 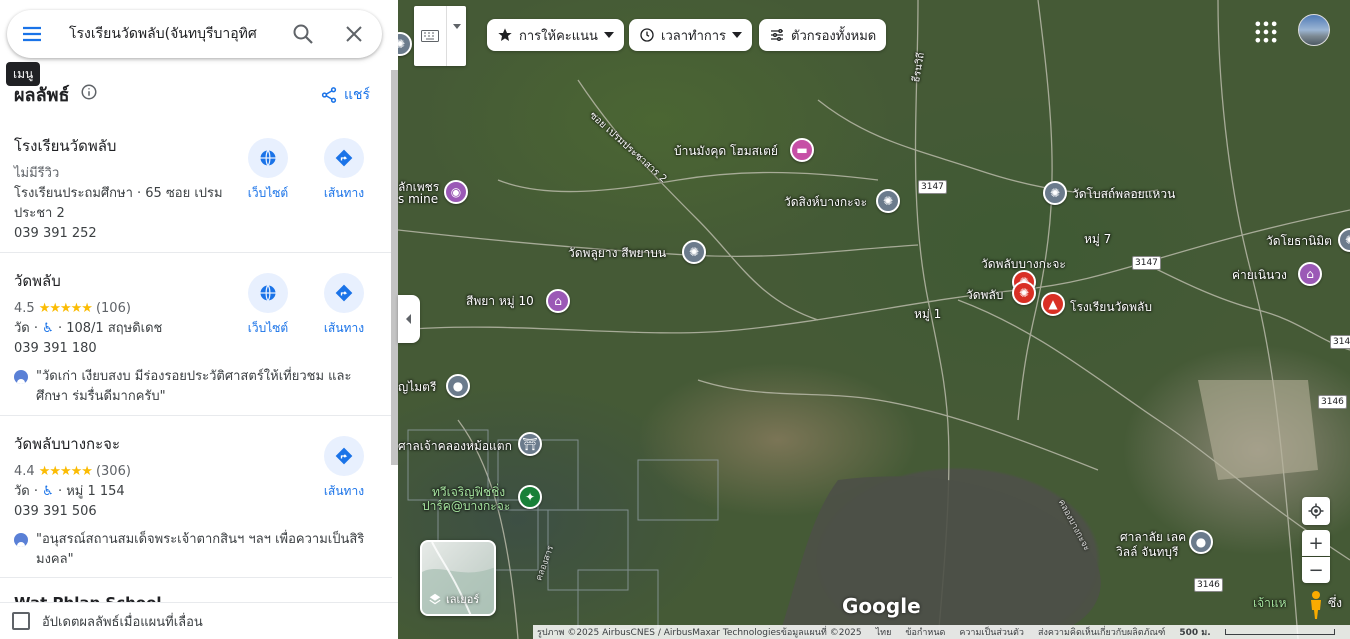 I want to click on update-on-move-checkbox, so click(x=21, y=621).